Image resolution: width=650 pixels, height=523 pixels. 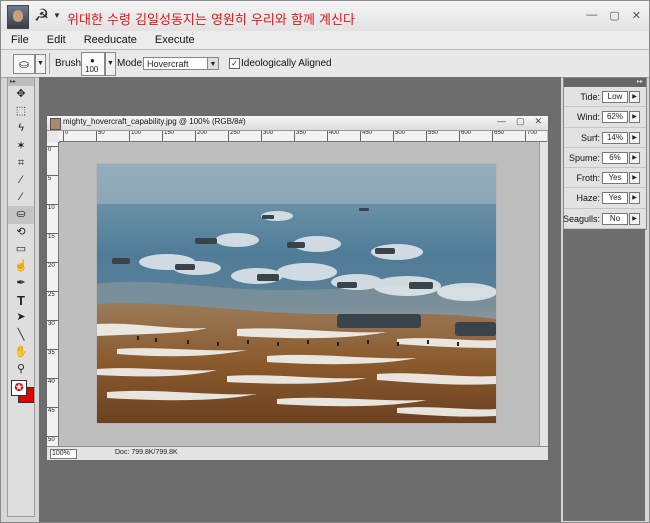 What do you see at coordinates (615, 117) in the screenshot?
I see `panel-row-value: 62%` at bounding box center [615, 117].